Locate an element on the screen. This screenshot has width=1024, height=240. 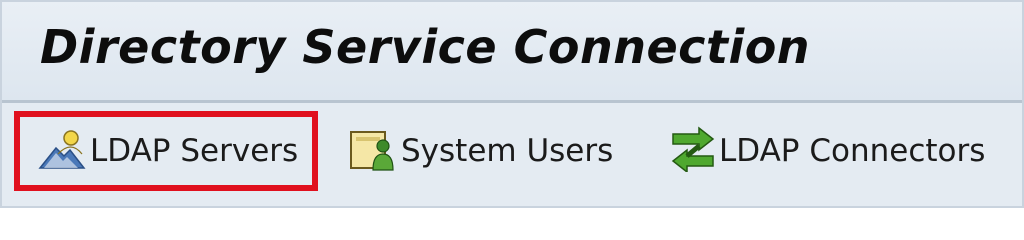
system-users-label: System Users is located at coordinates (507, 151).